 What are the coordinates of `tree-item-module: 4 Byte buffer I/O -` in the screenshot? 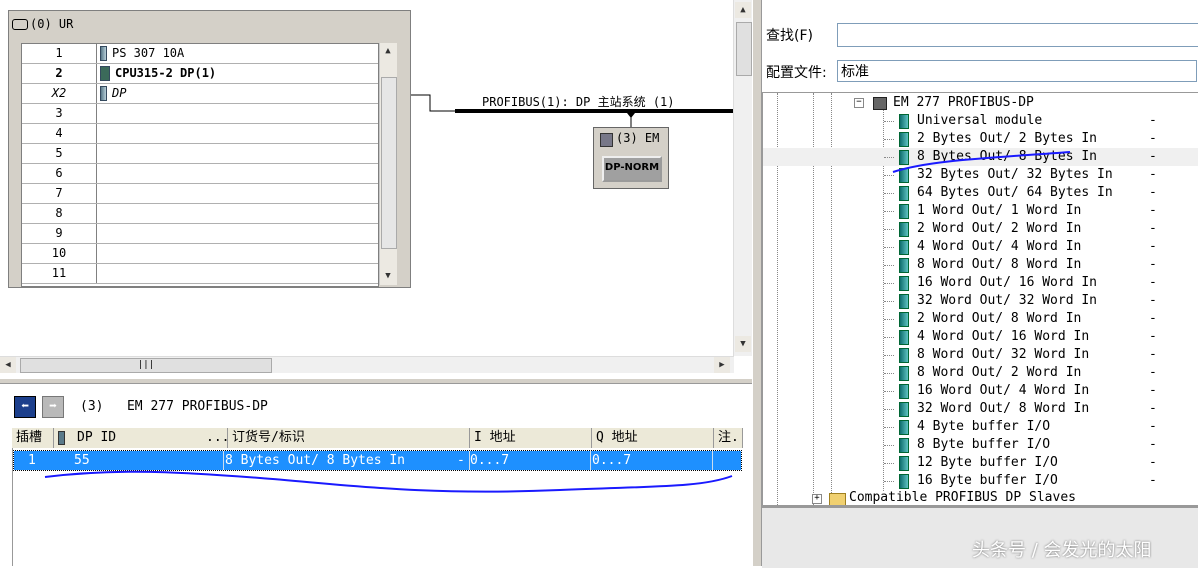 It's located at (980, 427).